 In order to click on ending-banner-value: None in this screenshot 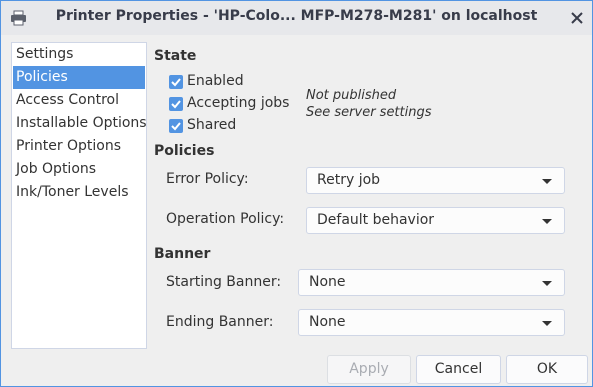, I will do `click(327, 322)`.